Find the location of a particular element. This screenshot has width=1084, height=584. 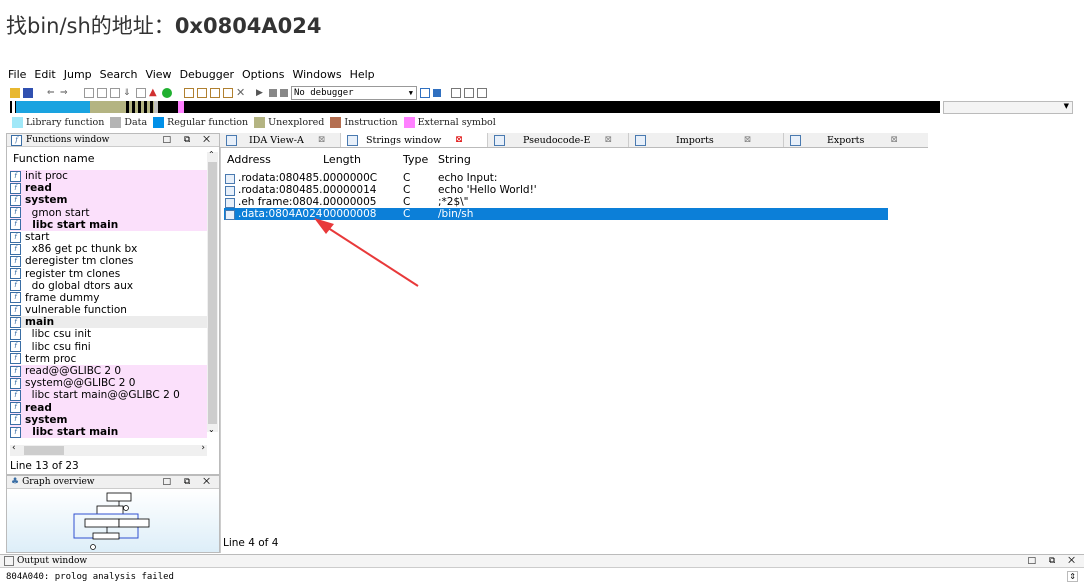

menu-windows: Windows is located at coordinates (316, 76).